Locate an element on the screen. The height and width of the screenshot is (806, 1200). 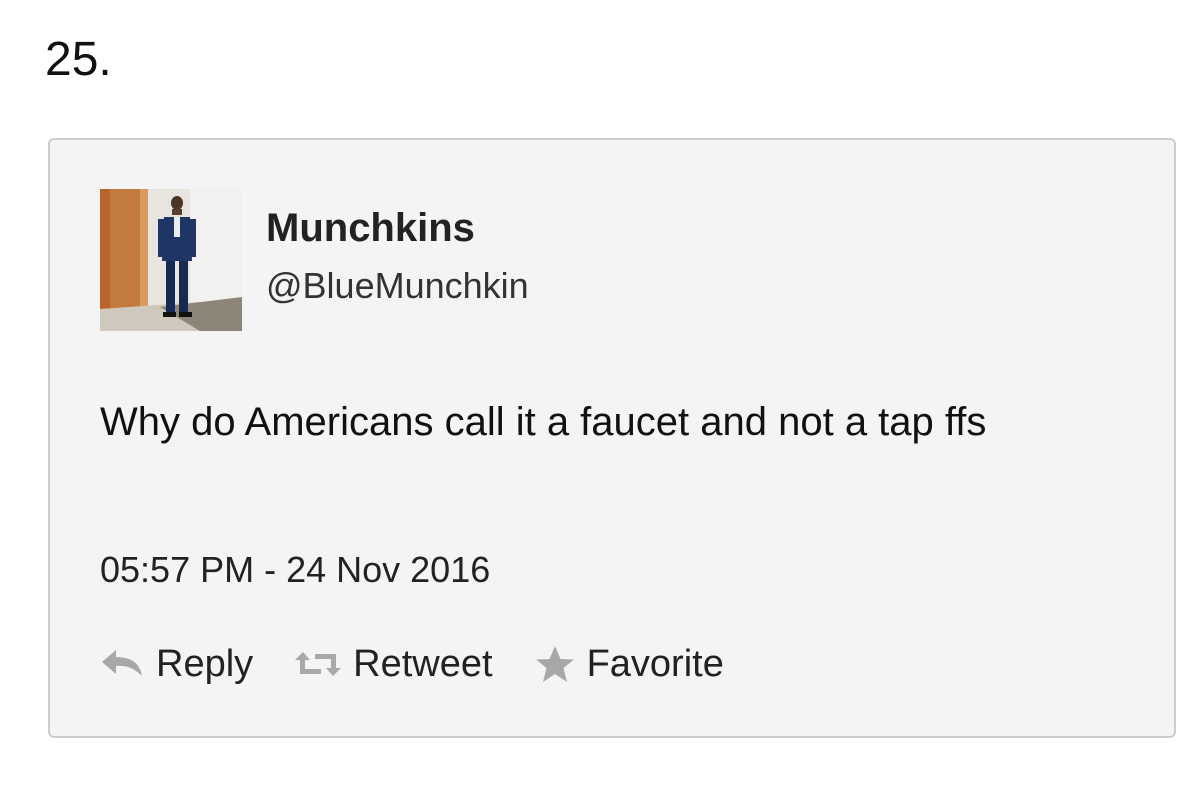
favorite-label: Favorite is located at coordinates (655, 664).